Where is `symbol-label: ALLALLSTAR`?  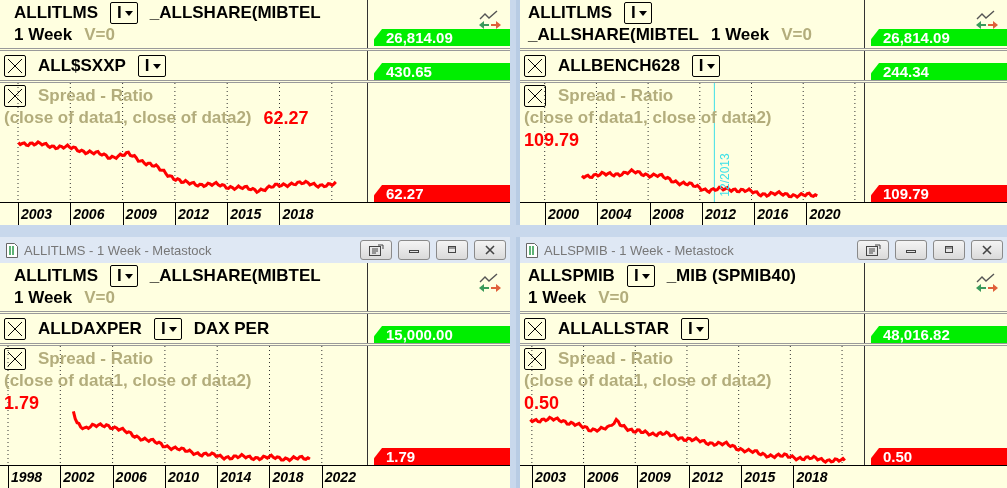
symbol-label: ALLALLSTAR is located at coordinates (614, 329).